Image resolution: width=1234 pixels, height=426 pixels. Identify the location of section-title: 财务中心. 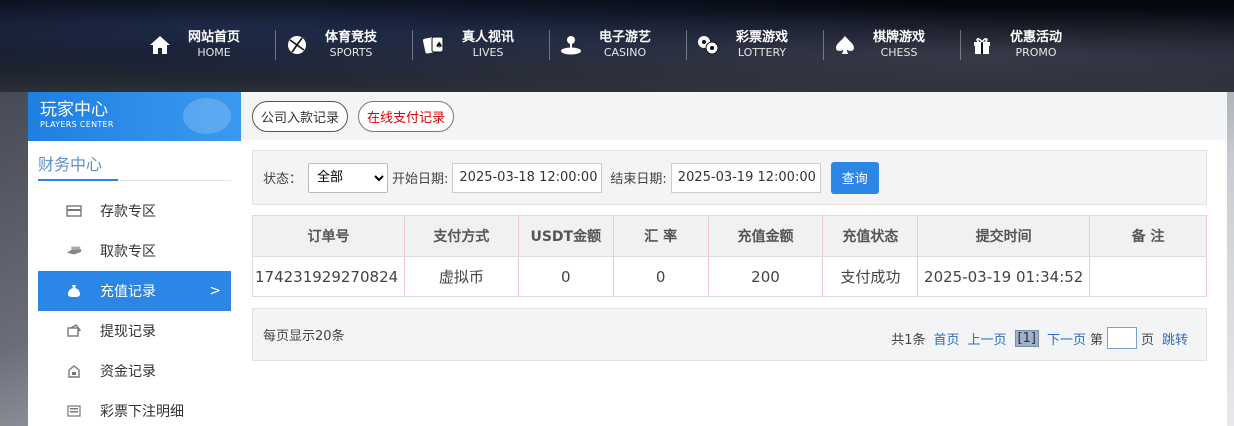
(70, 164).